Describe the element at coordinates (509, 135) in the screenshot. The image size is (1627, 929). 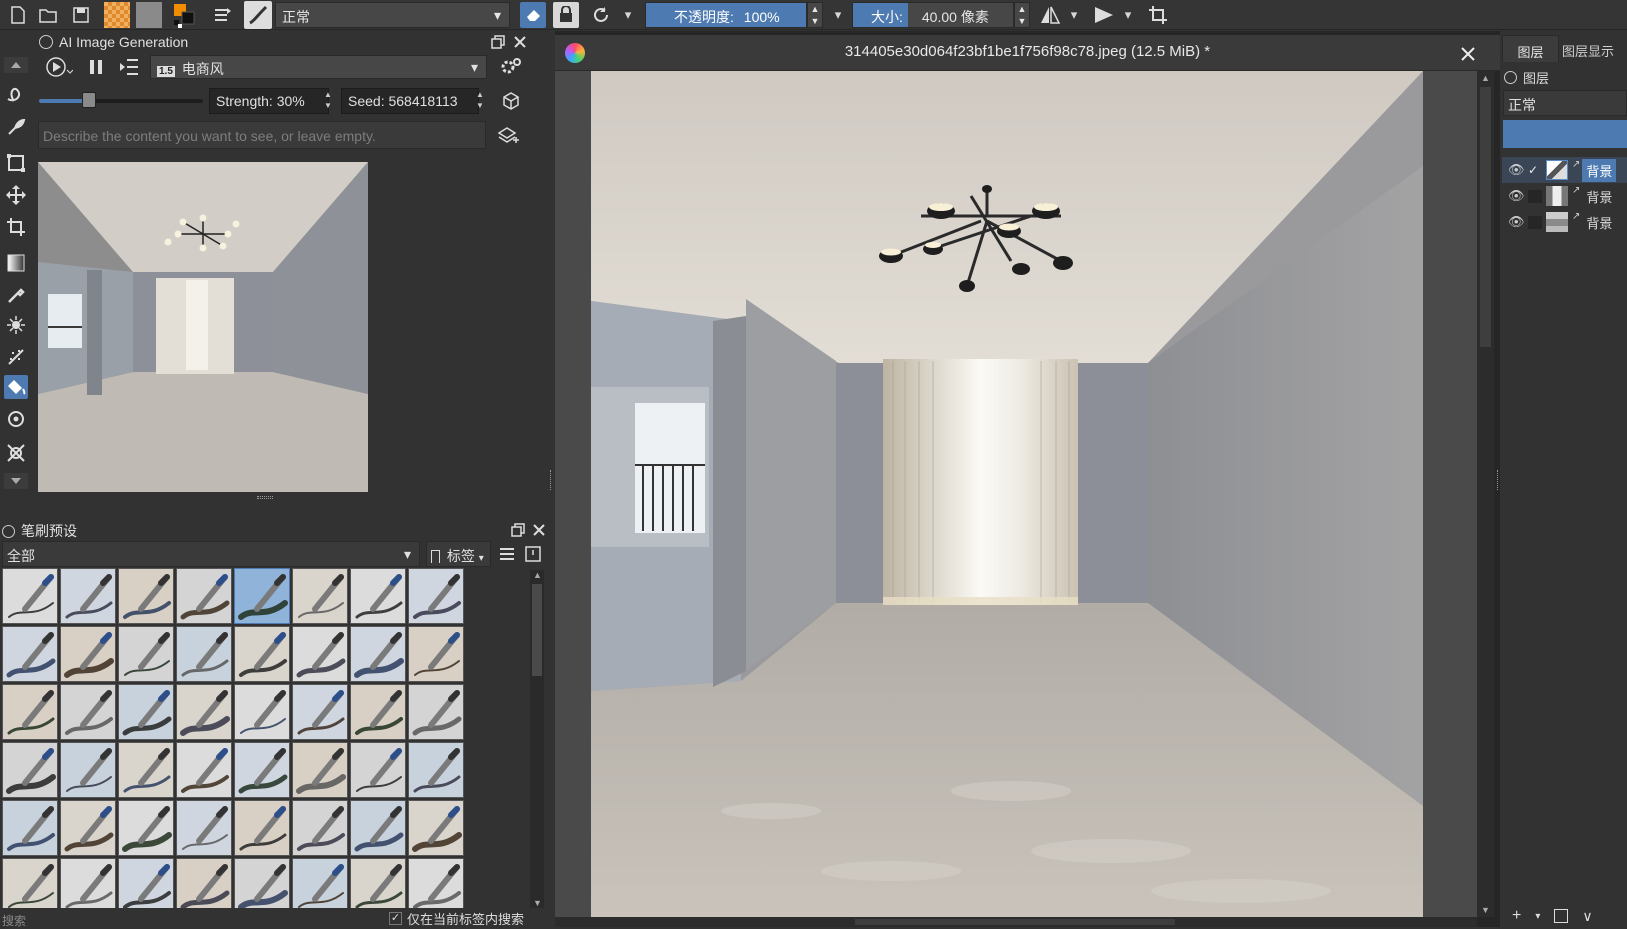
I see `add-region-icon` at that location.